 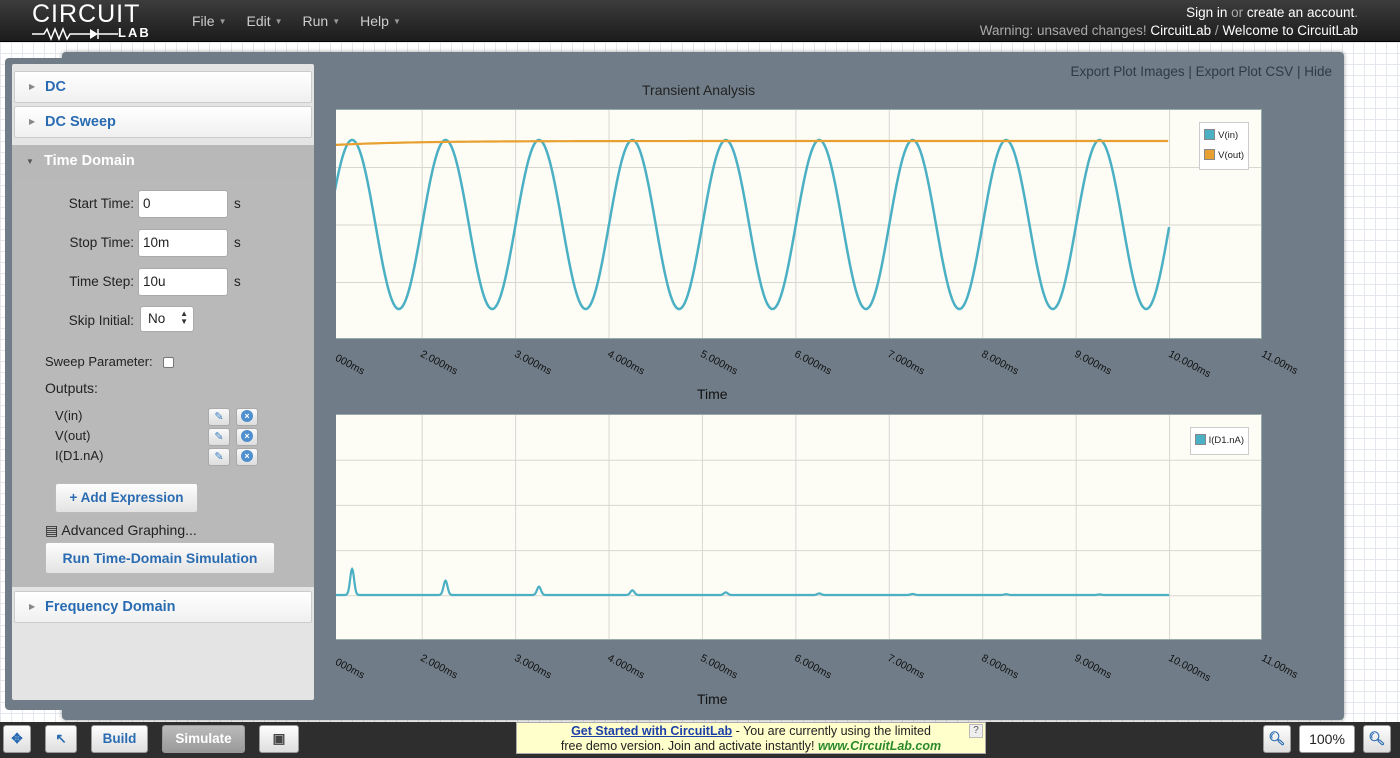 What do you see at coordinates (1180, 30) in the screenshot?
I see `breadcrumb-owner: CircuitLab` at bounding box center [1180, 30].